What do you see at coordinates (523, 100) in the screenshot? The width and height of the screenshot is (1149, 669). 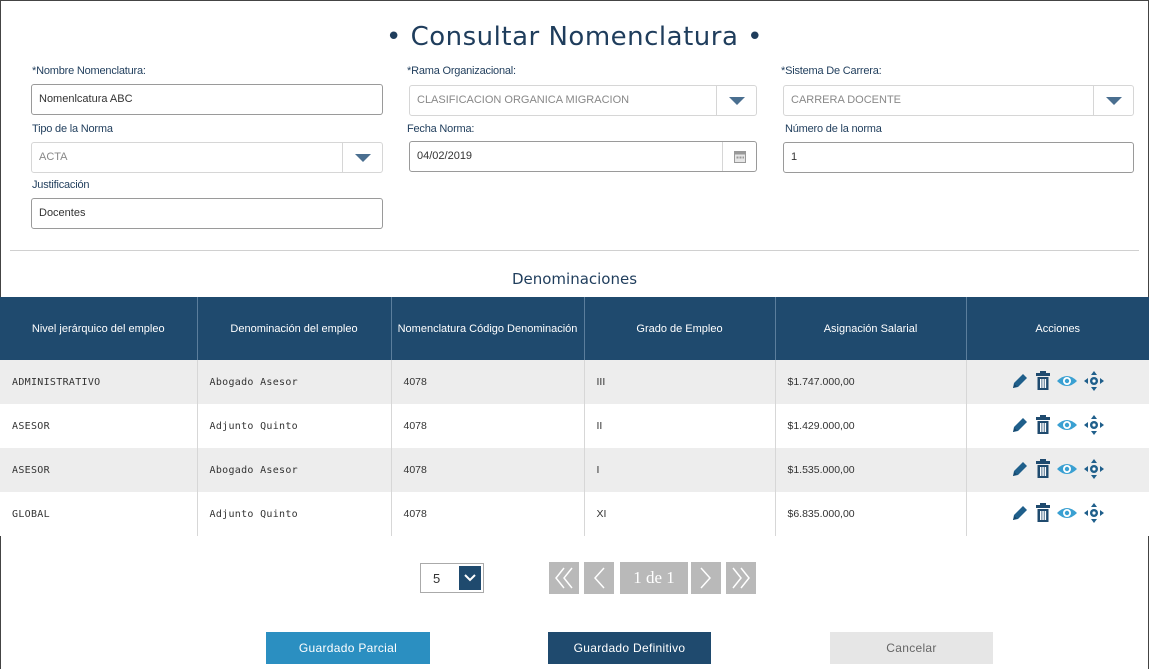 I see `rama-value: CLASIFICACION ORGANICA MIGRACION` at bounding box center [523, 100].